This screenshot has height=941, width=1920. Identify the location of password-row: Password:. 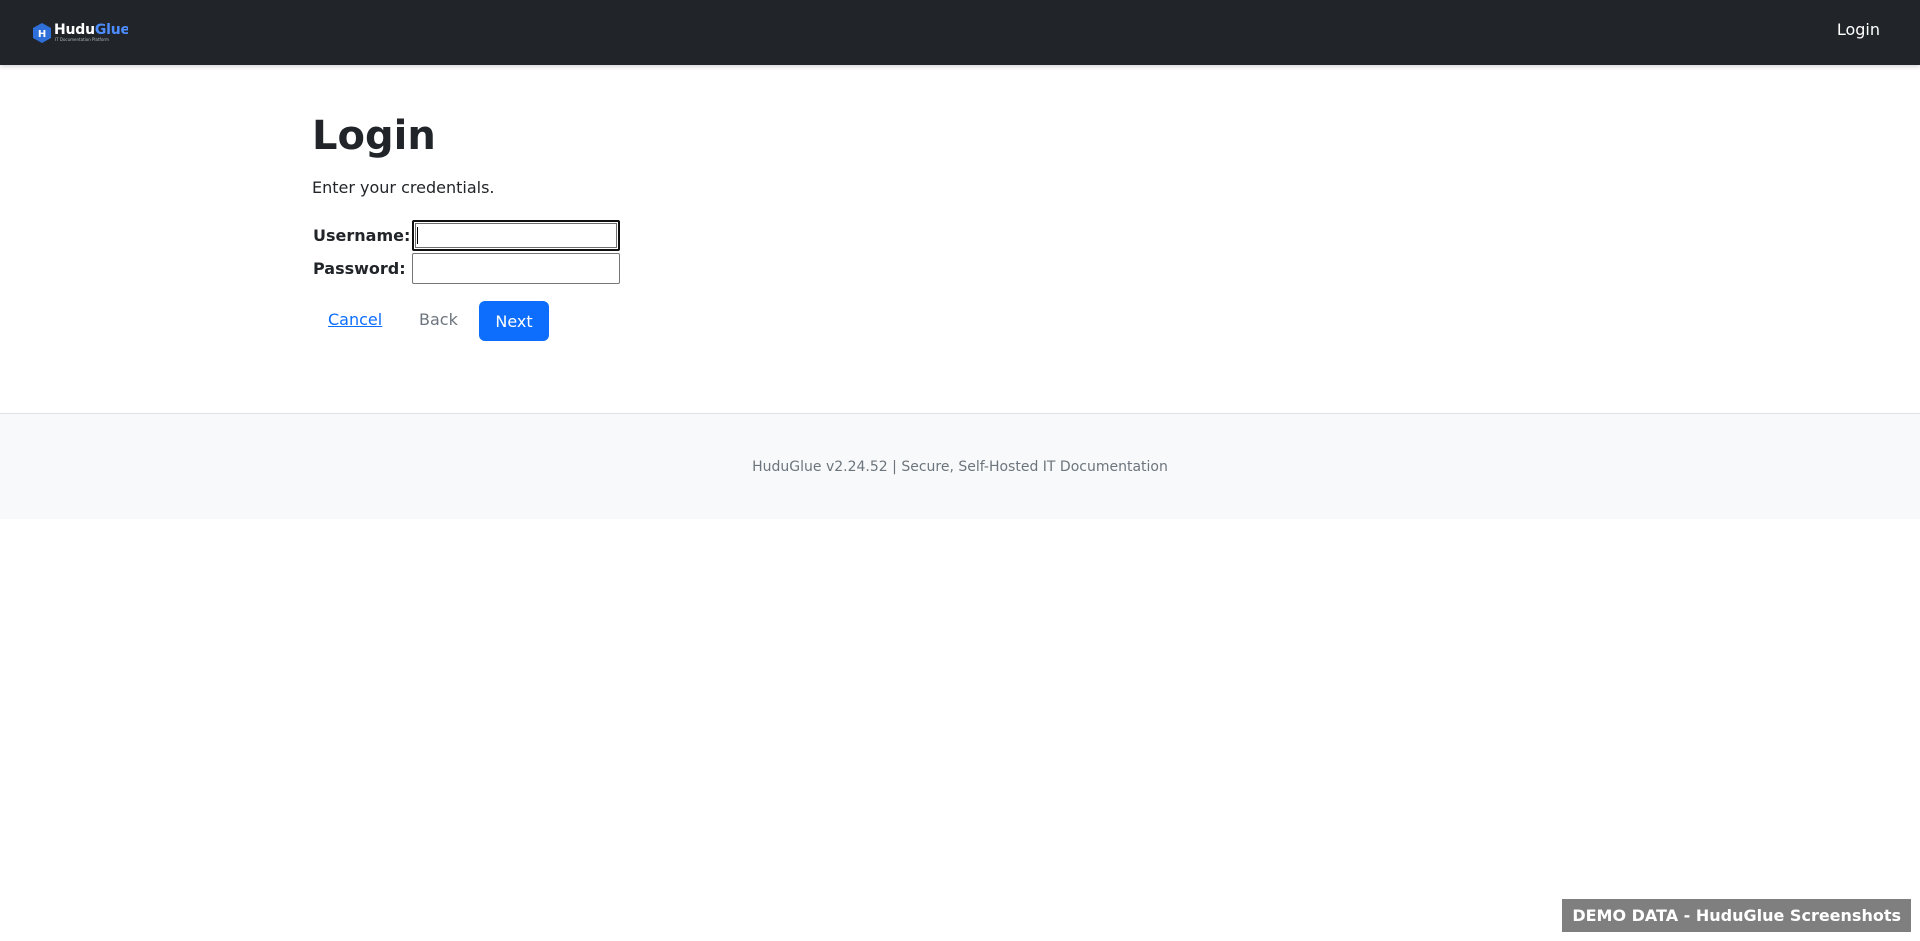
(466, 268).